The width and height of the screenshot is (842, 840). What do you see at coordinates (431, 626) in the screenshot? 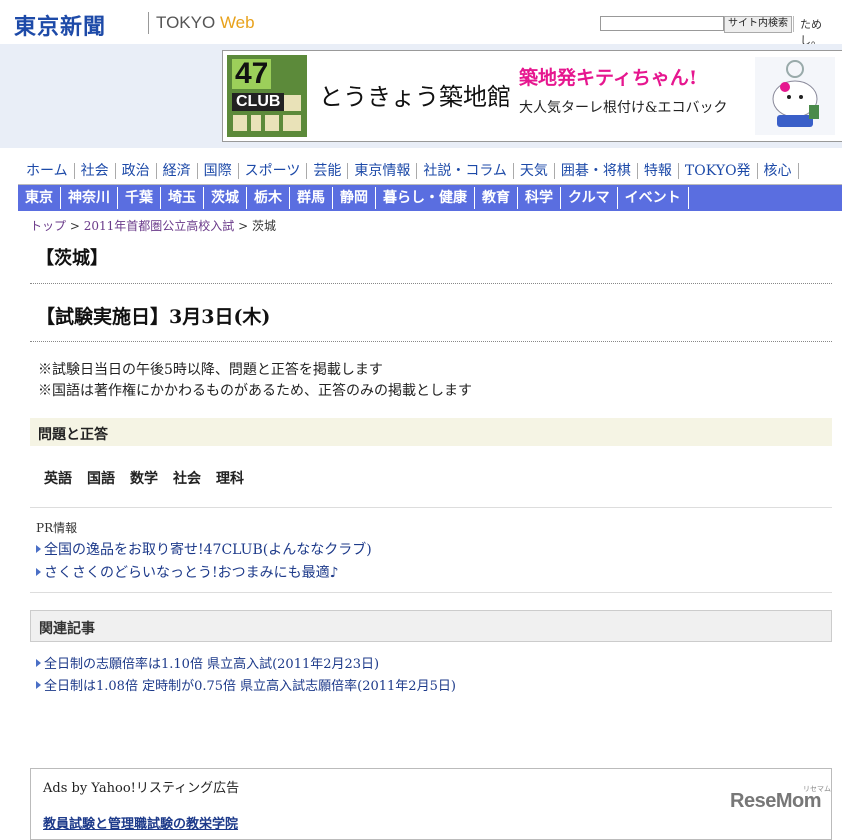
I see `related-articles-header: 関連記事` at bounding box center [431, 626].